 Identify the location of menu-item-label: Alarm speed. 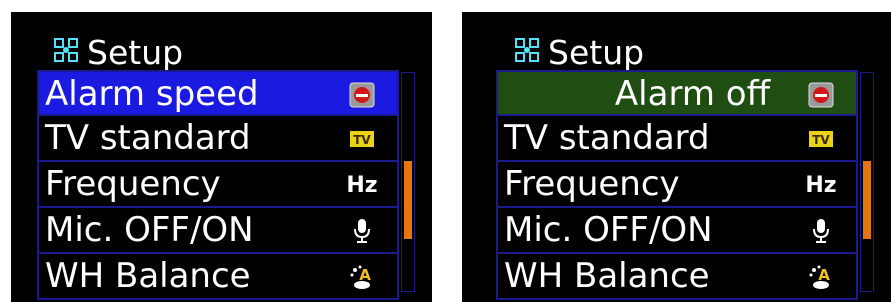
(152, 94).